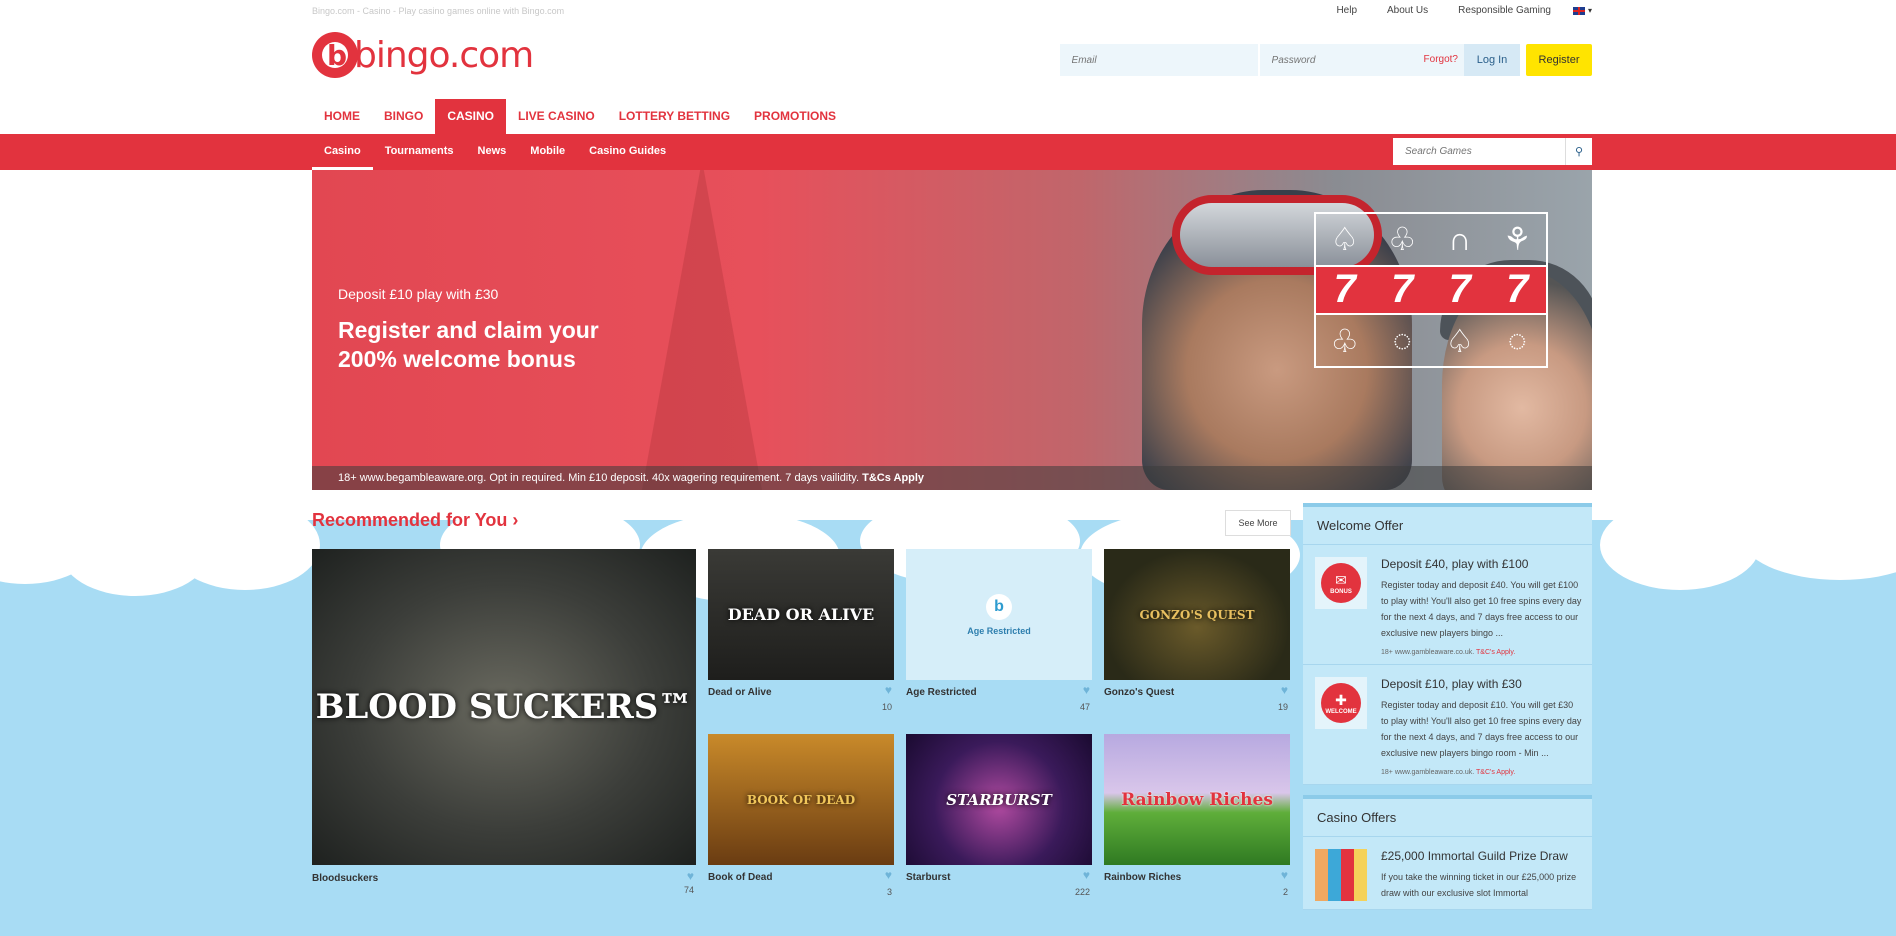  I want to click on game-thumb-title: Age Restricted, so click(999, 630).